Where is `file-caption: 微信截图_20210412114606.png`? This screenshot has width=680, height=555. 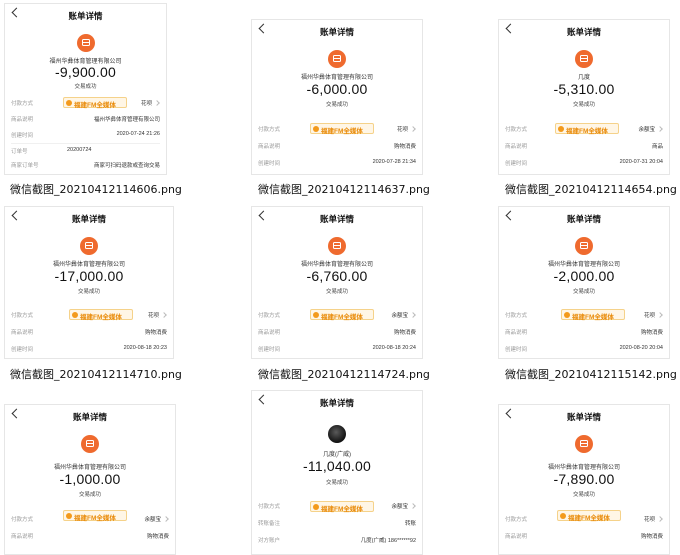
file-caption: 微信截图_20210412114606.png is located at coordinates (96, 189).